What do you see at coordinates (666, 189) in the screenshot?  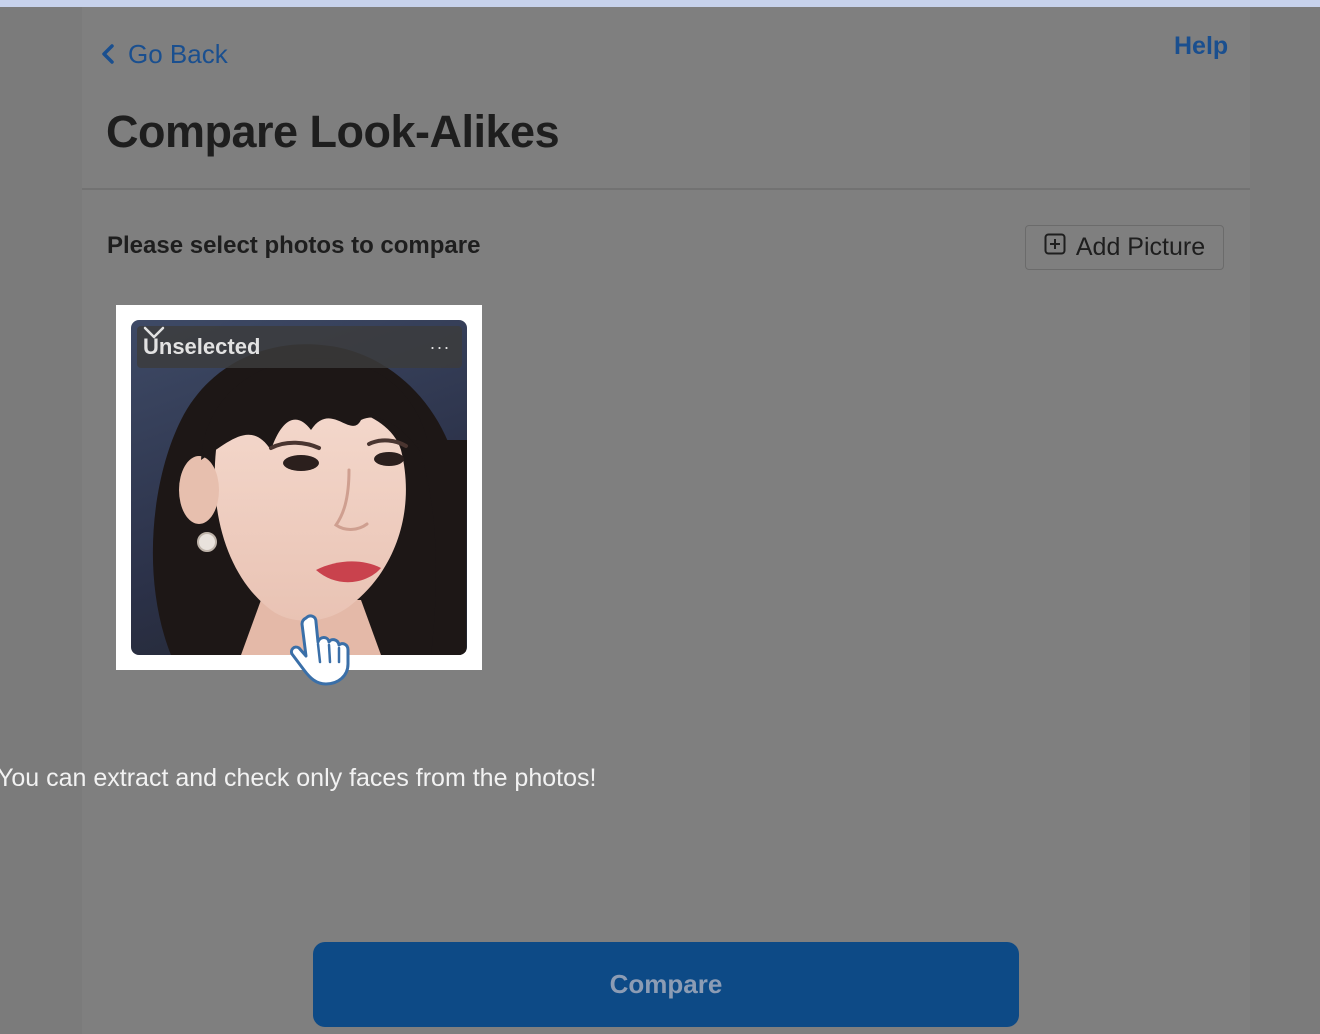 I see `header-divider` at bounding box center [666, 189].